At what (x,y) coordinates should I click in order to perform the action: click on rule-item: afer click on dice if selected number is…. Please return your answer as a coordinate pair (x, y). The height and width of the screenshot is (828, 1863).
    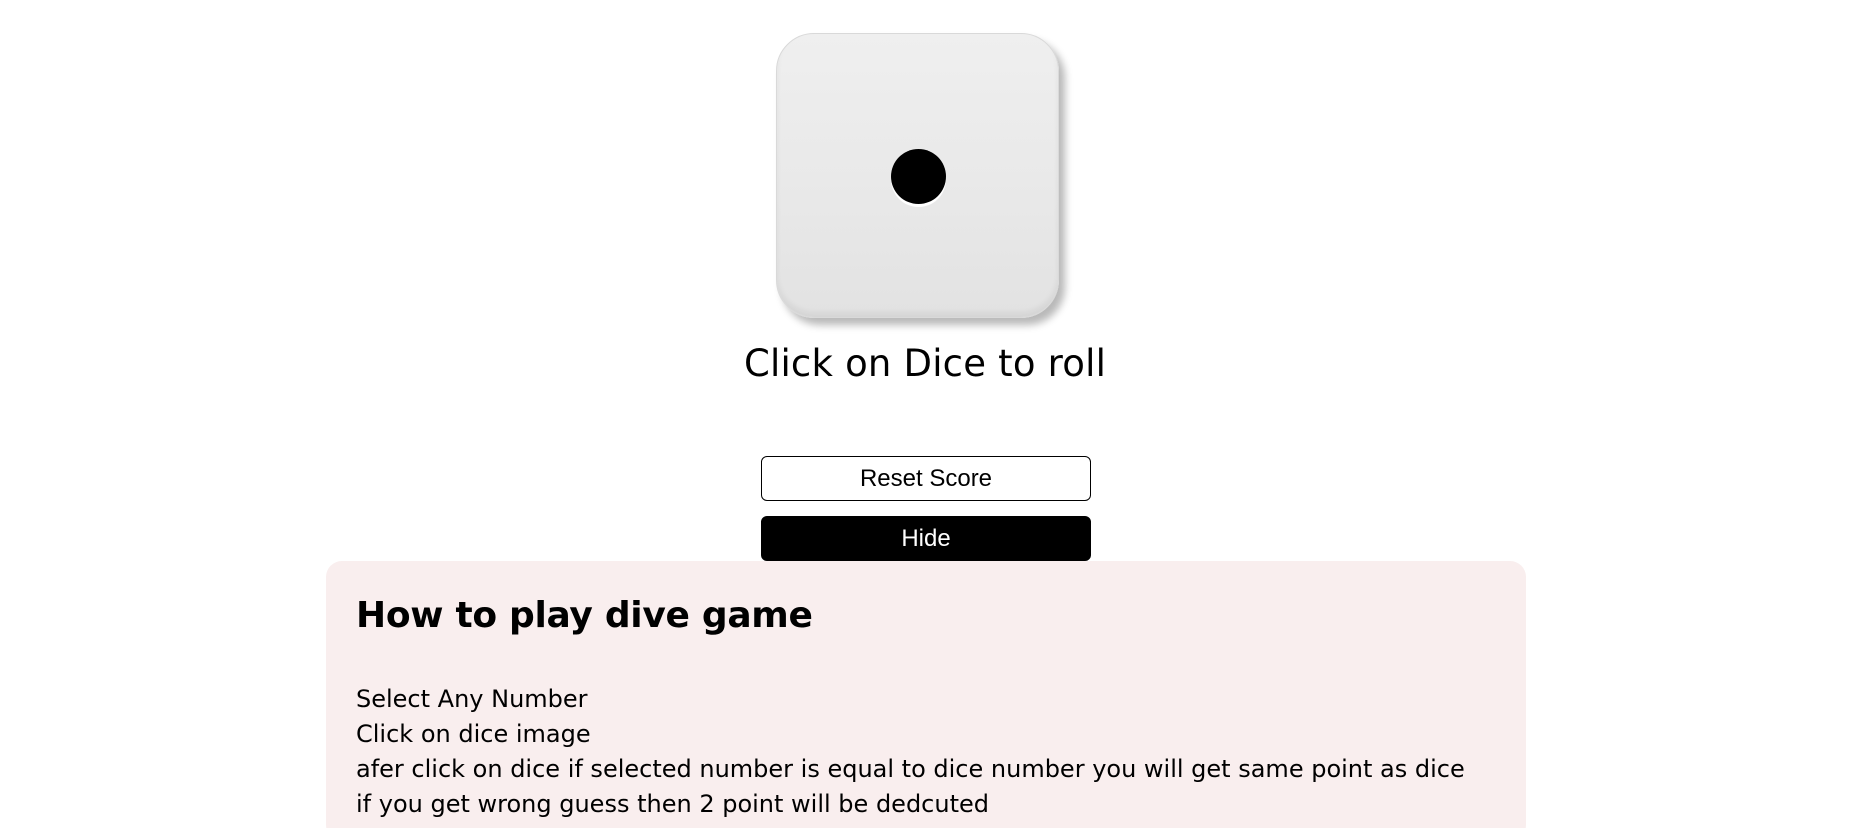
    Looking at the image, I should click on (910, 769).